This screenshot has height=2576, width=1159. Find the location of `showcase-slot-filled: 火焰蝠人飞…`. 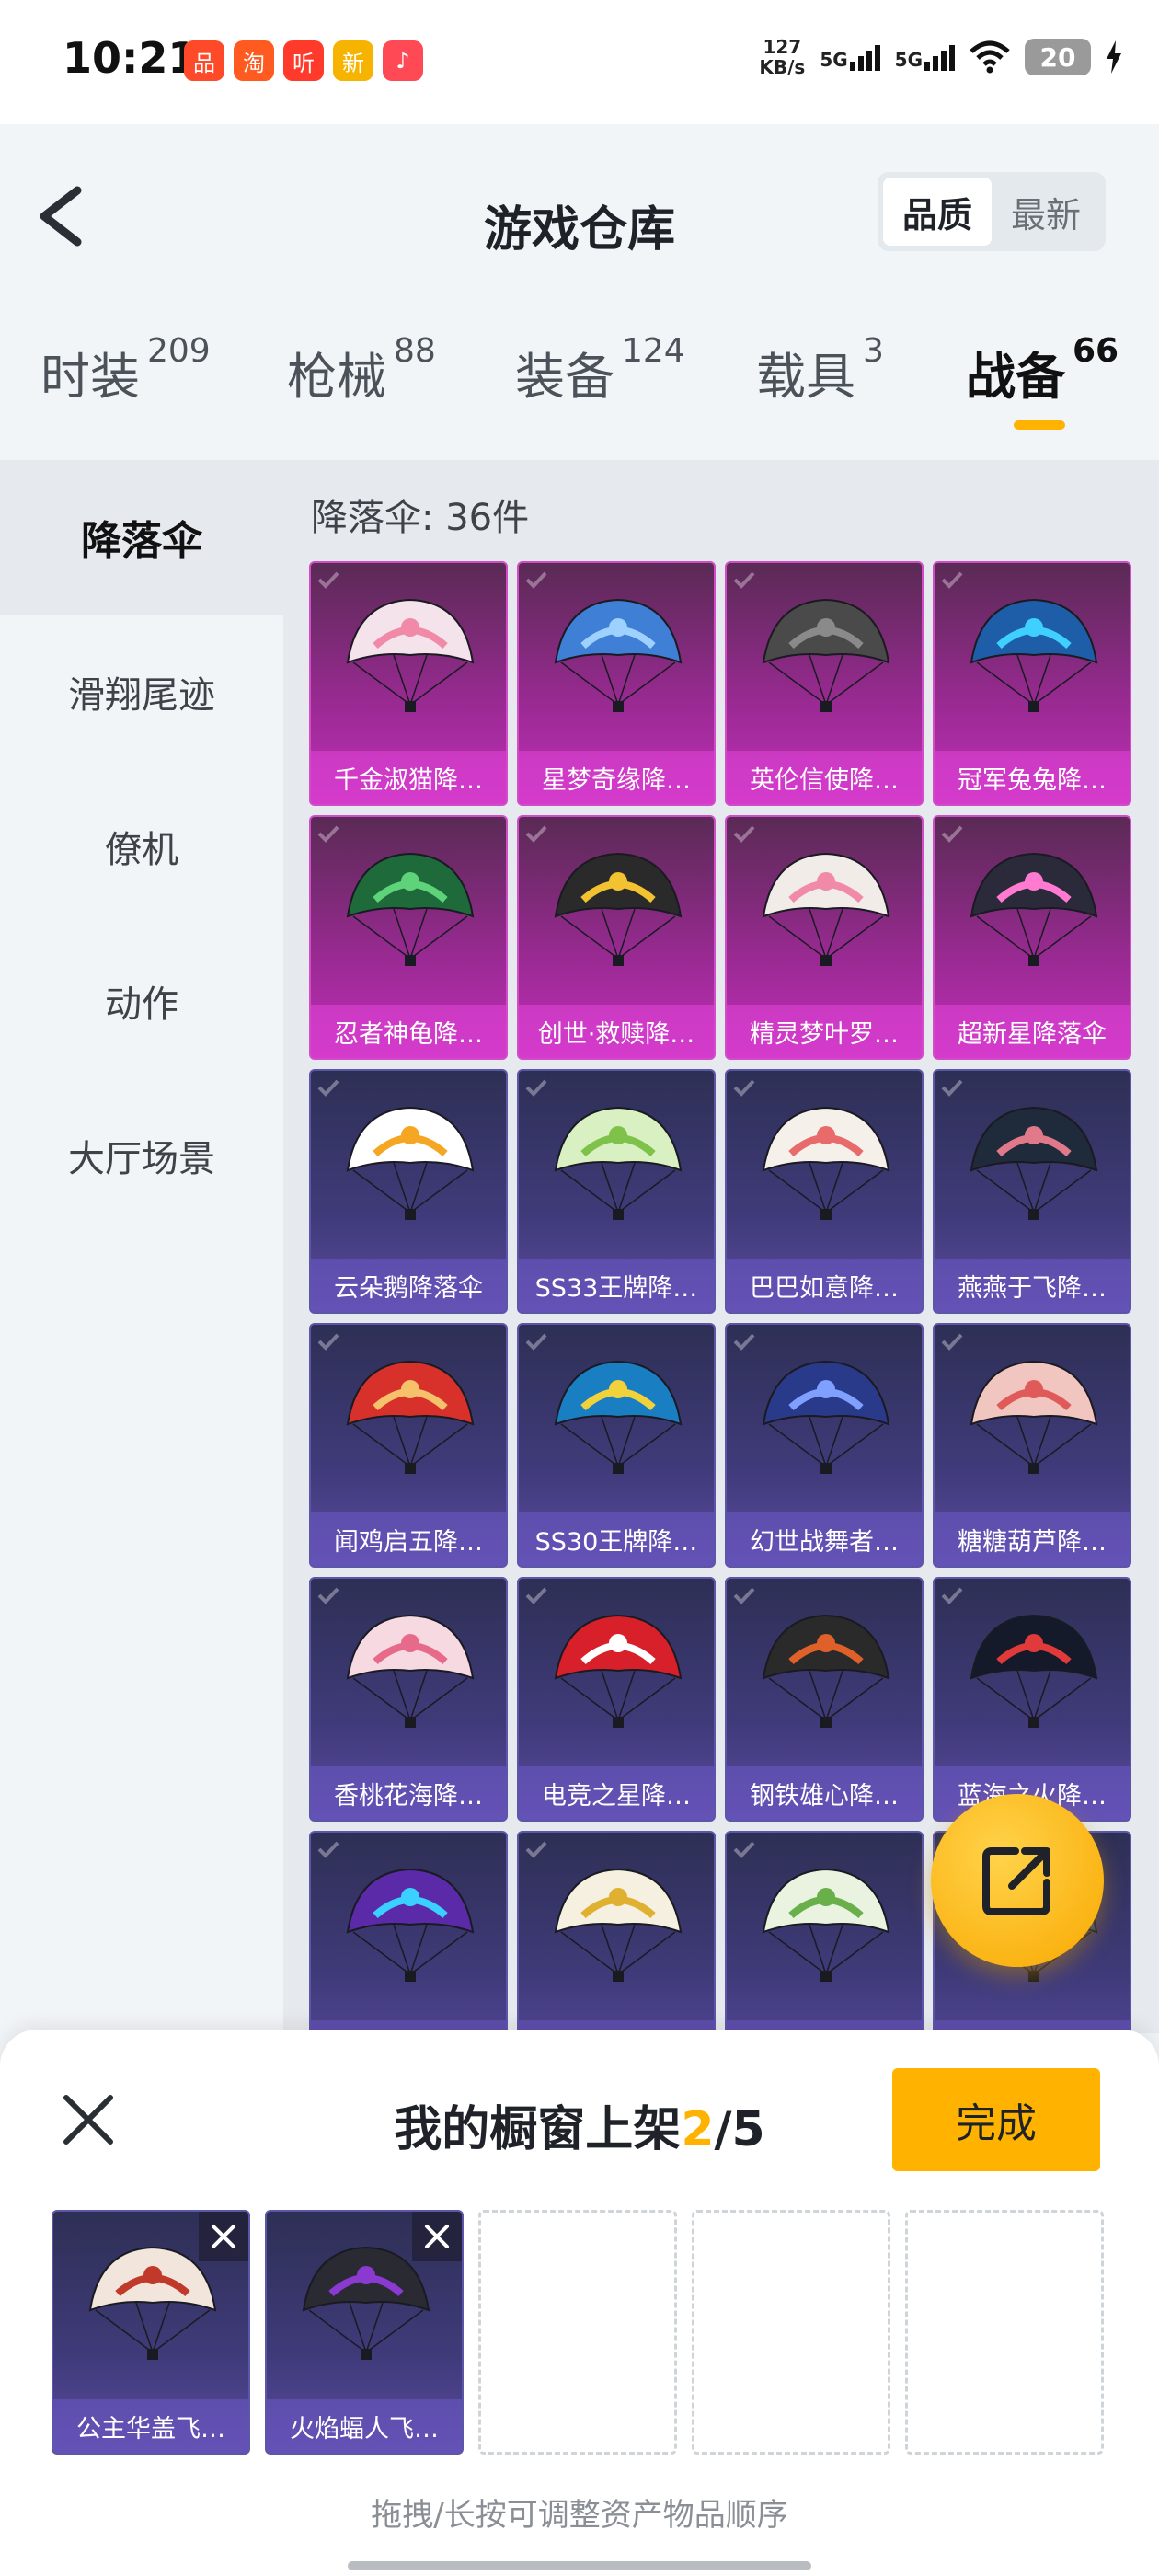

showcase-slot-filled: 火焰蝠人飞… is located at coordinates (364, 2332).